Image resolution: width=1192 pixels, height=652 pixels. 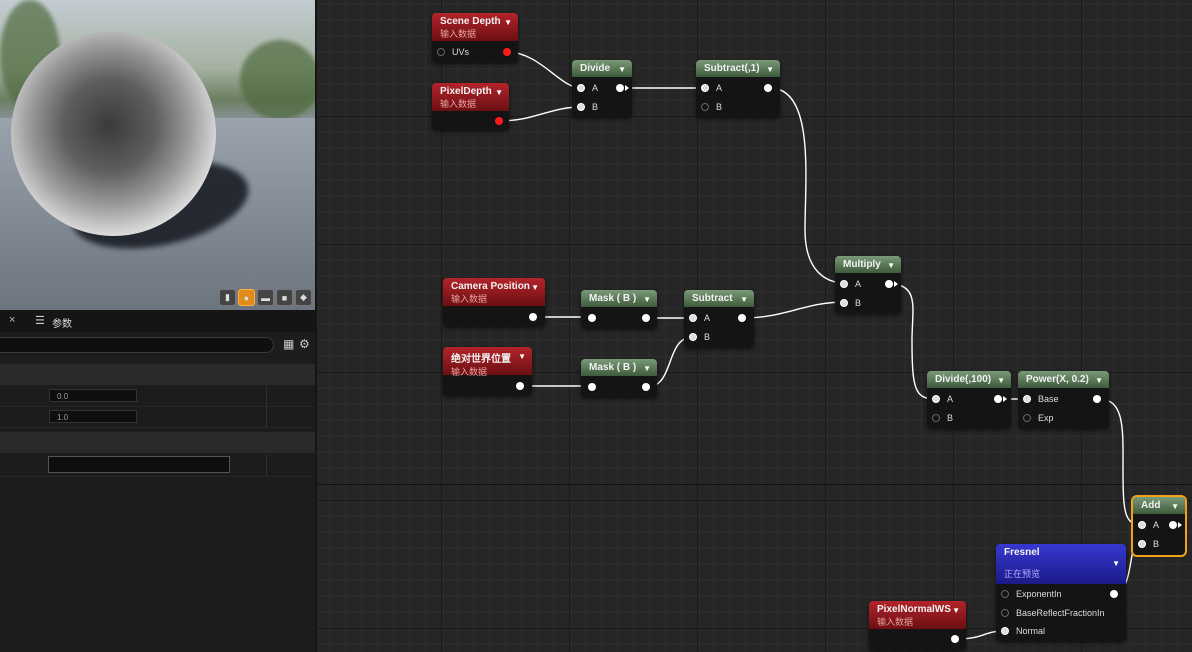 I want to click on node-header: PixelDepth 输入数据 ▼, so click(x=470, y=97).